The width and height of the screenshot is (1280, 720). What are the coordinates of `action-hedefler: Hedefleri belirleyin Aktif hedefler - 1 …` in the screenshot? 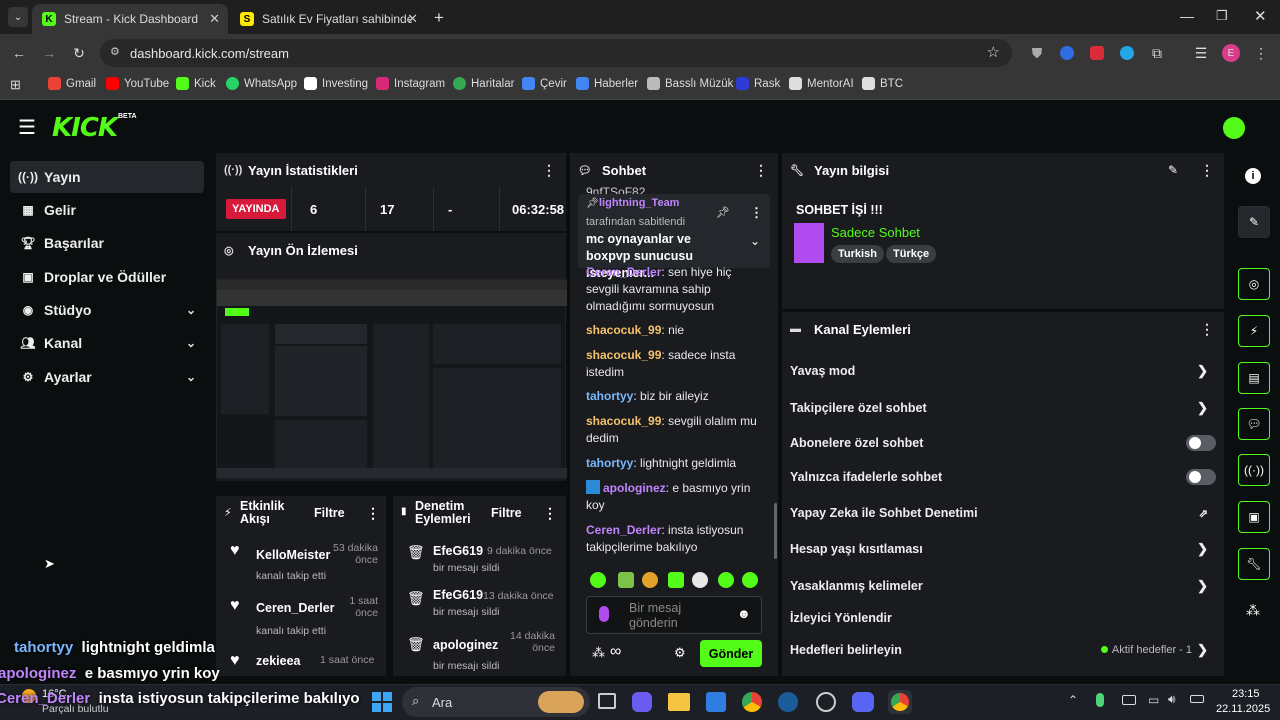 It's located at (1003, 650).